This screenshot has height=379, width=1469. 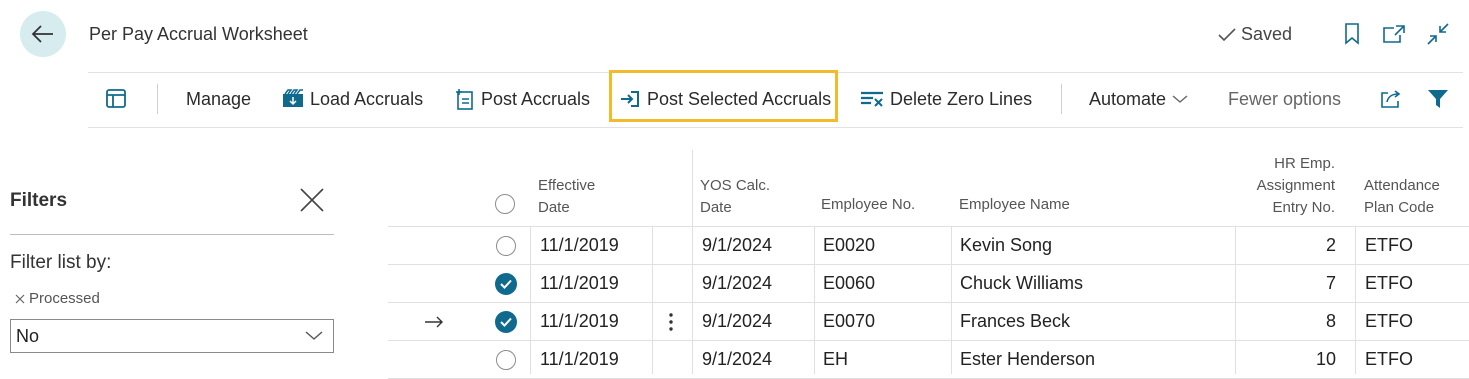 I want to click on col-header-line: YOS Calc., so click(x=735, y=185).